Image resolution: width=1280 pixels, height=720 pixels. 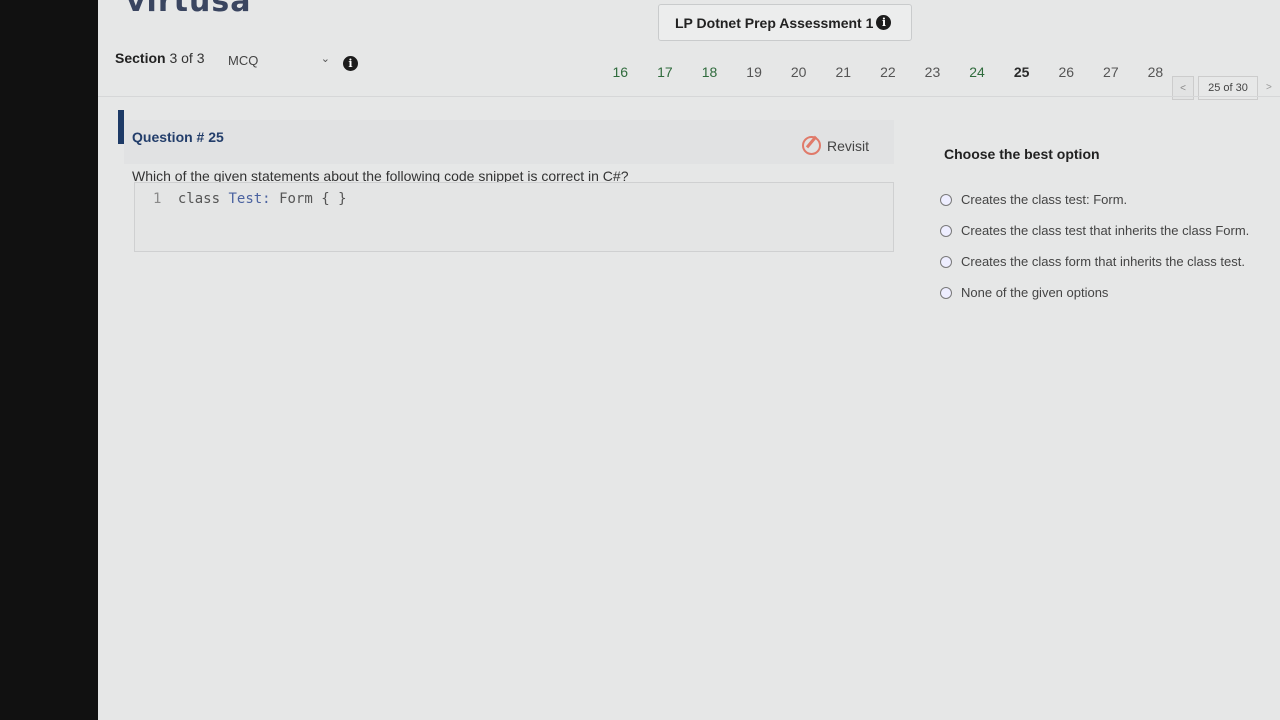 I want to click on question-title: Question # 25, so click(x=178, y=137).